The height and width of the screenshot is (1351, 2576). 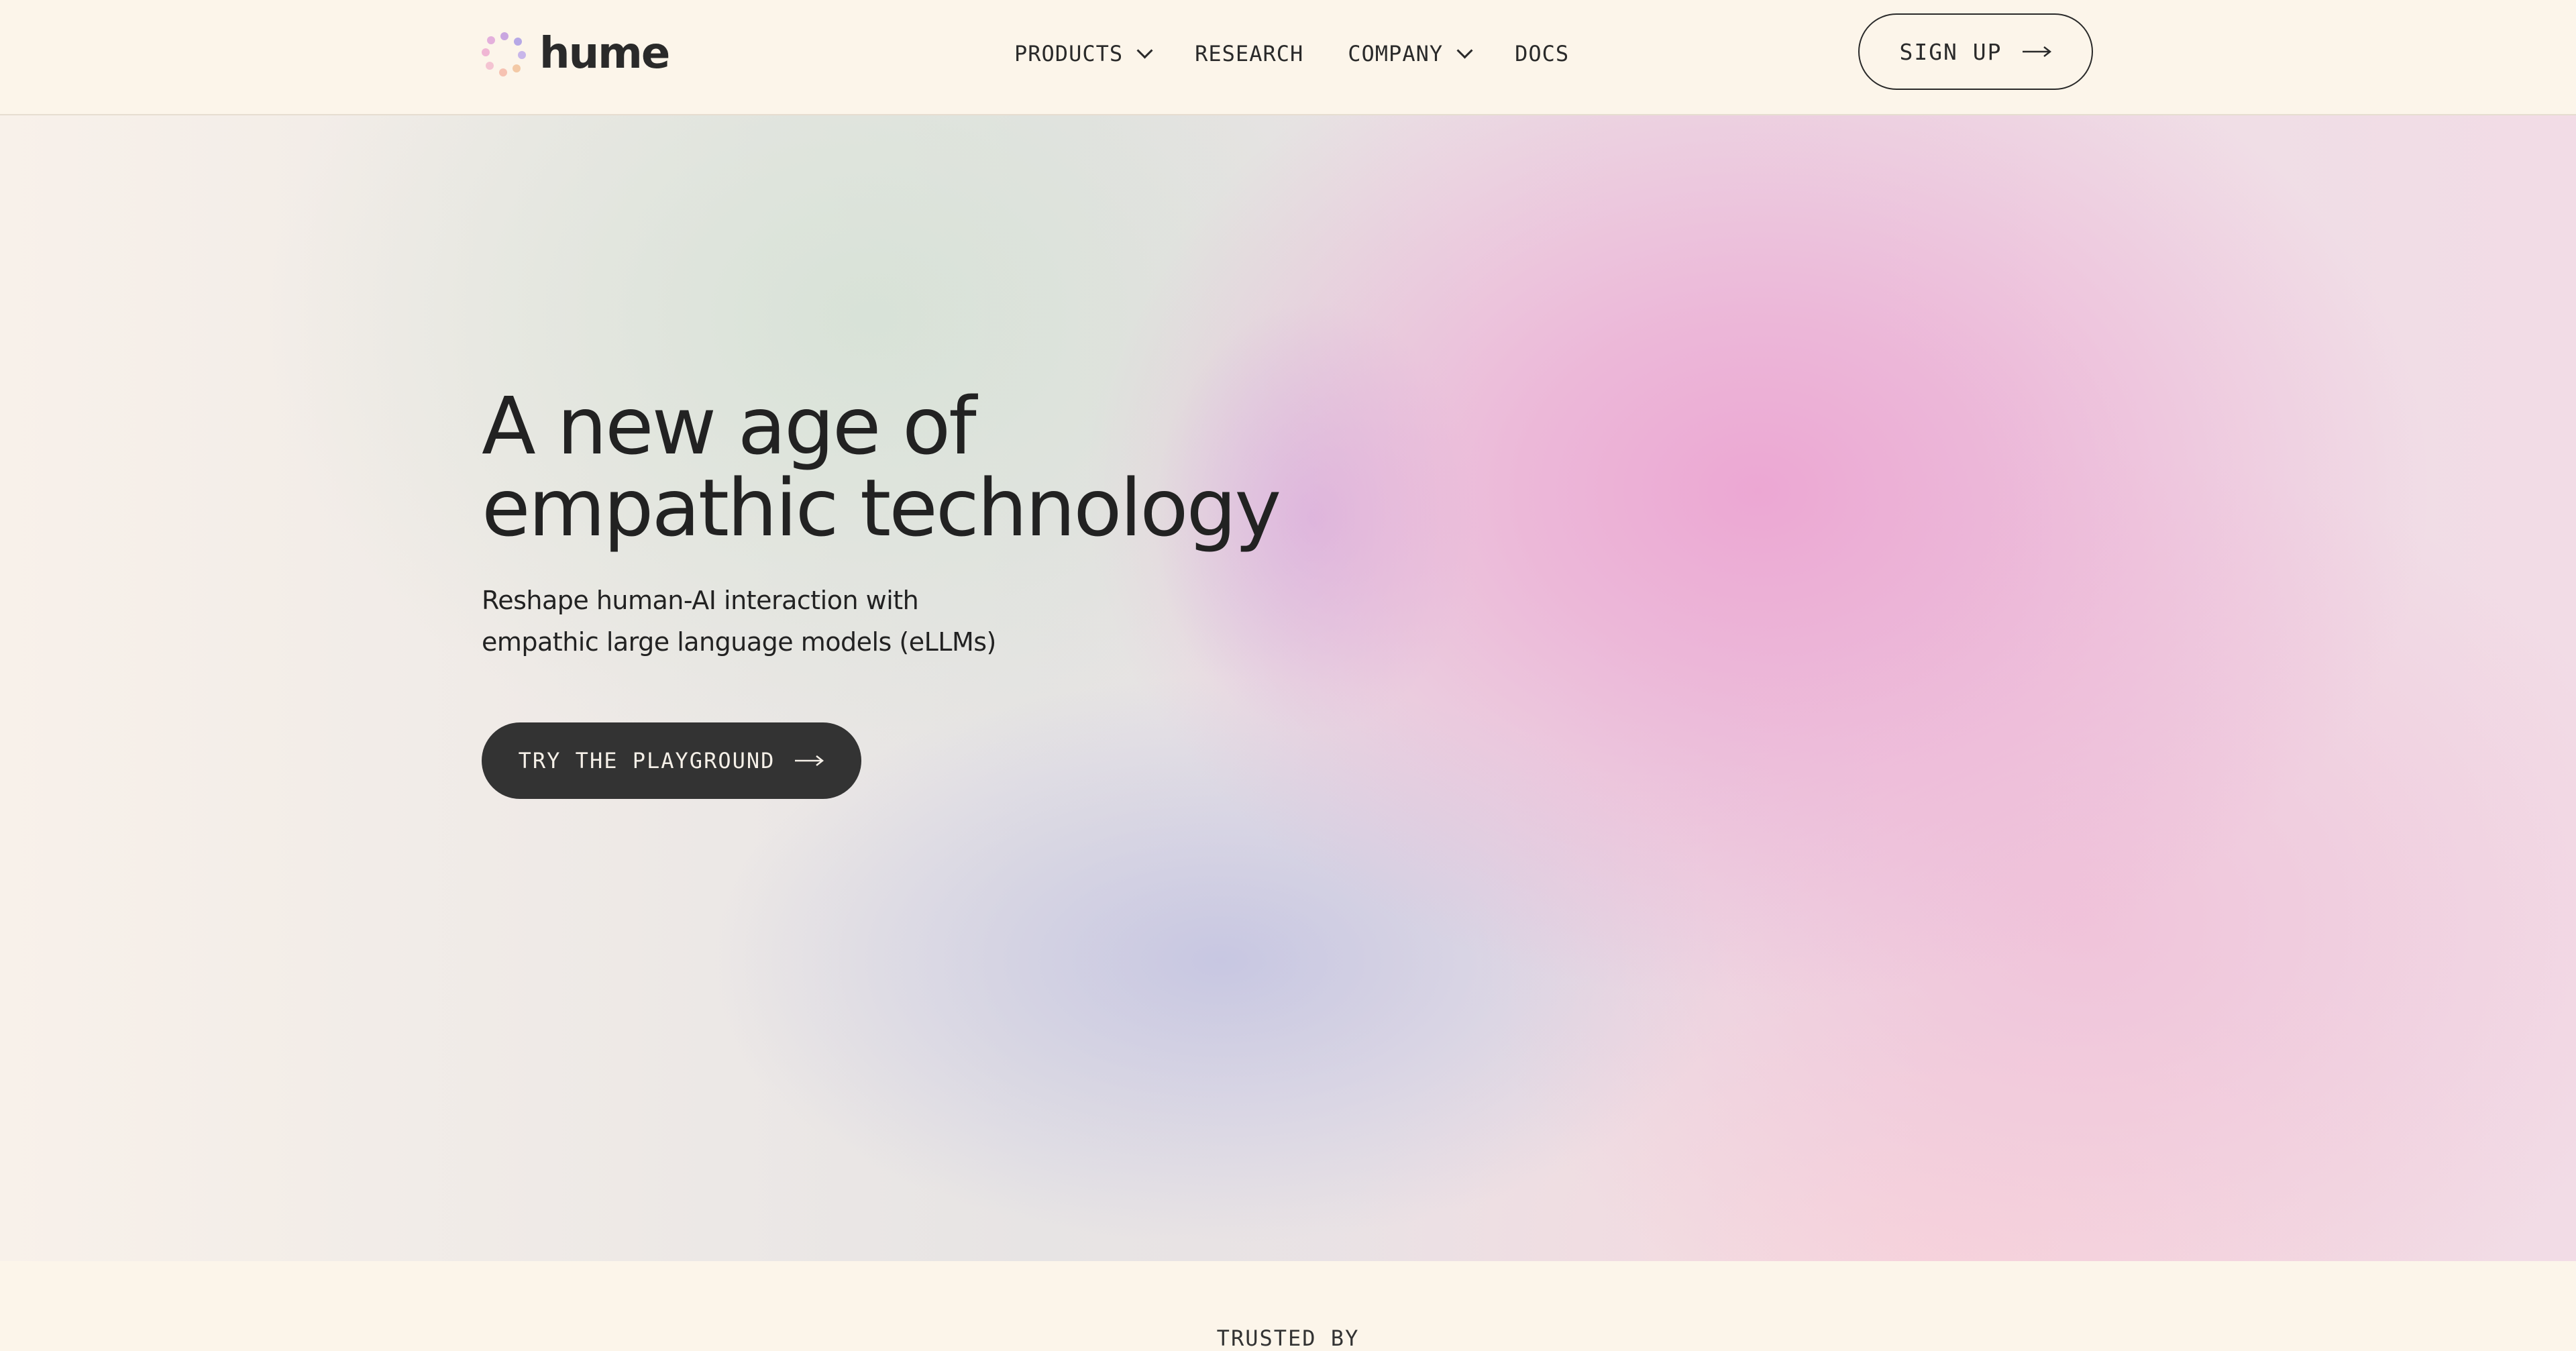 I want to click on nav-research: RESEARCH, so click(x=1249, y=53).